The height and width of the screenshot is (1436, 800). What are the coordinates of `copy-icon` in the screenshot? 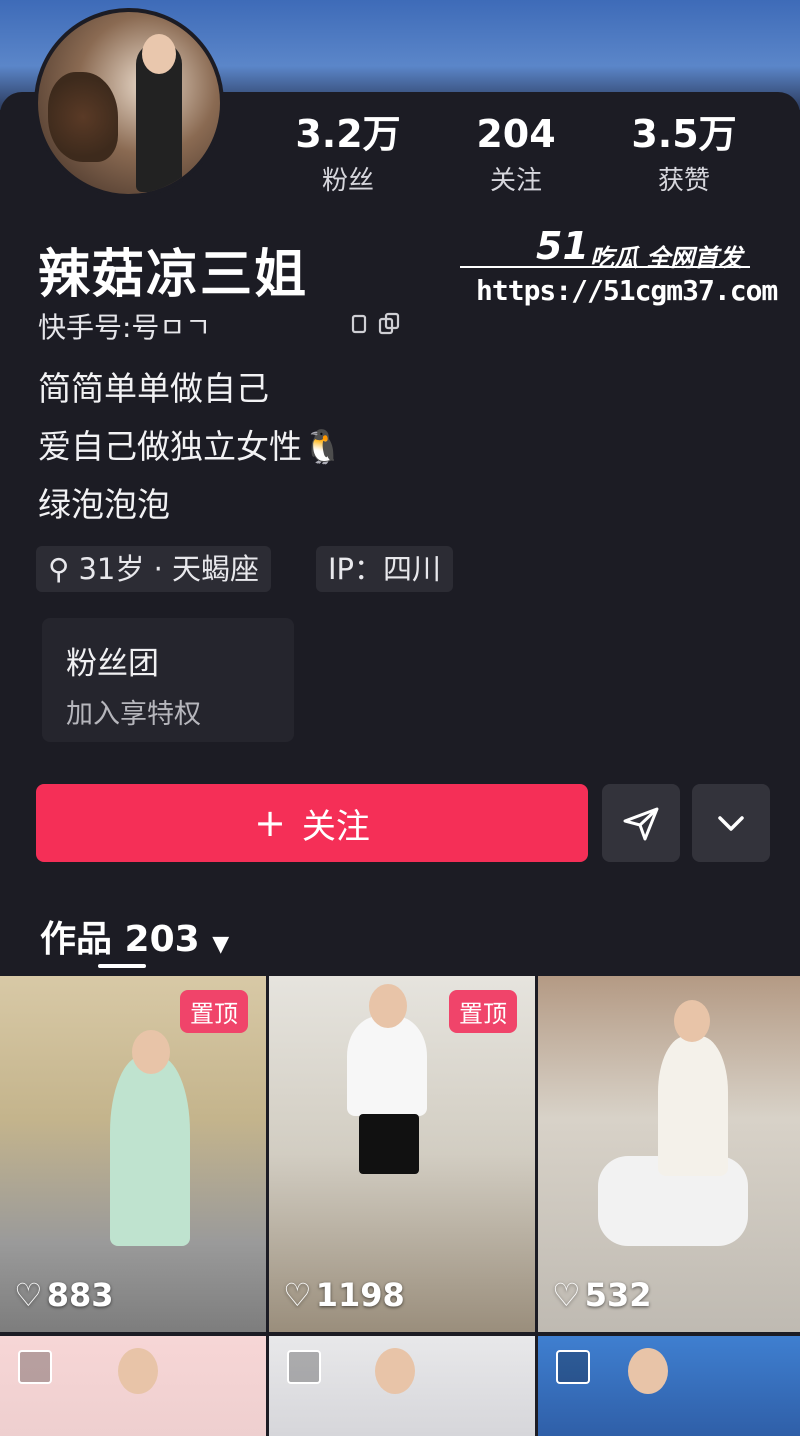 It's located at (377, 324).